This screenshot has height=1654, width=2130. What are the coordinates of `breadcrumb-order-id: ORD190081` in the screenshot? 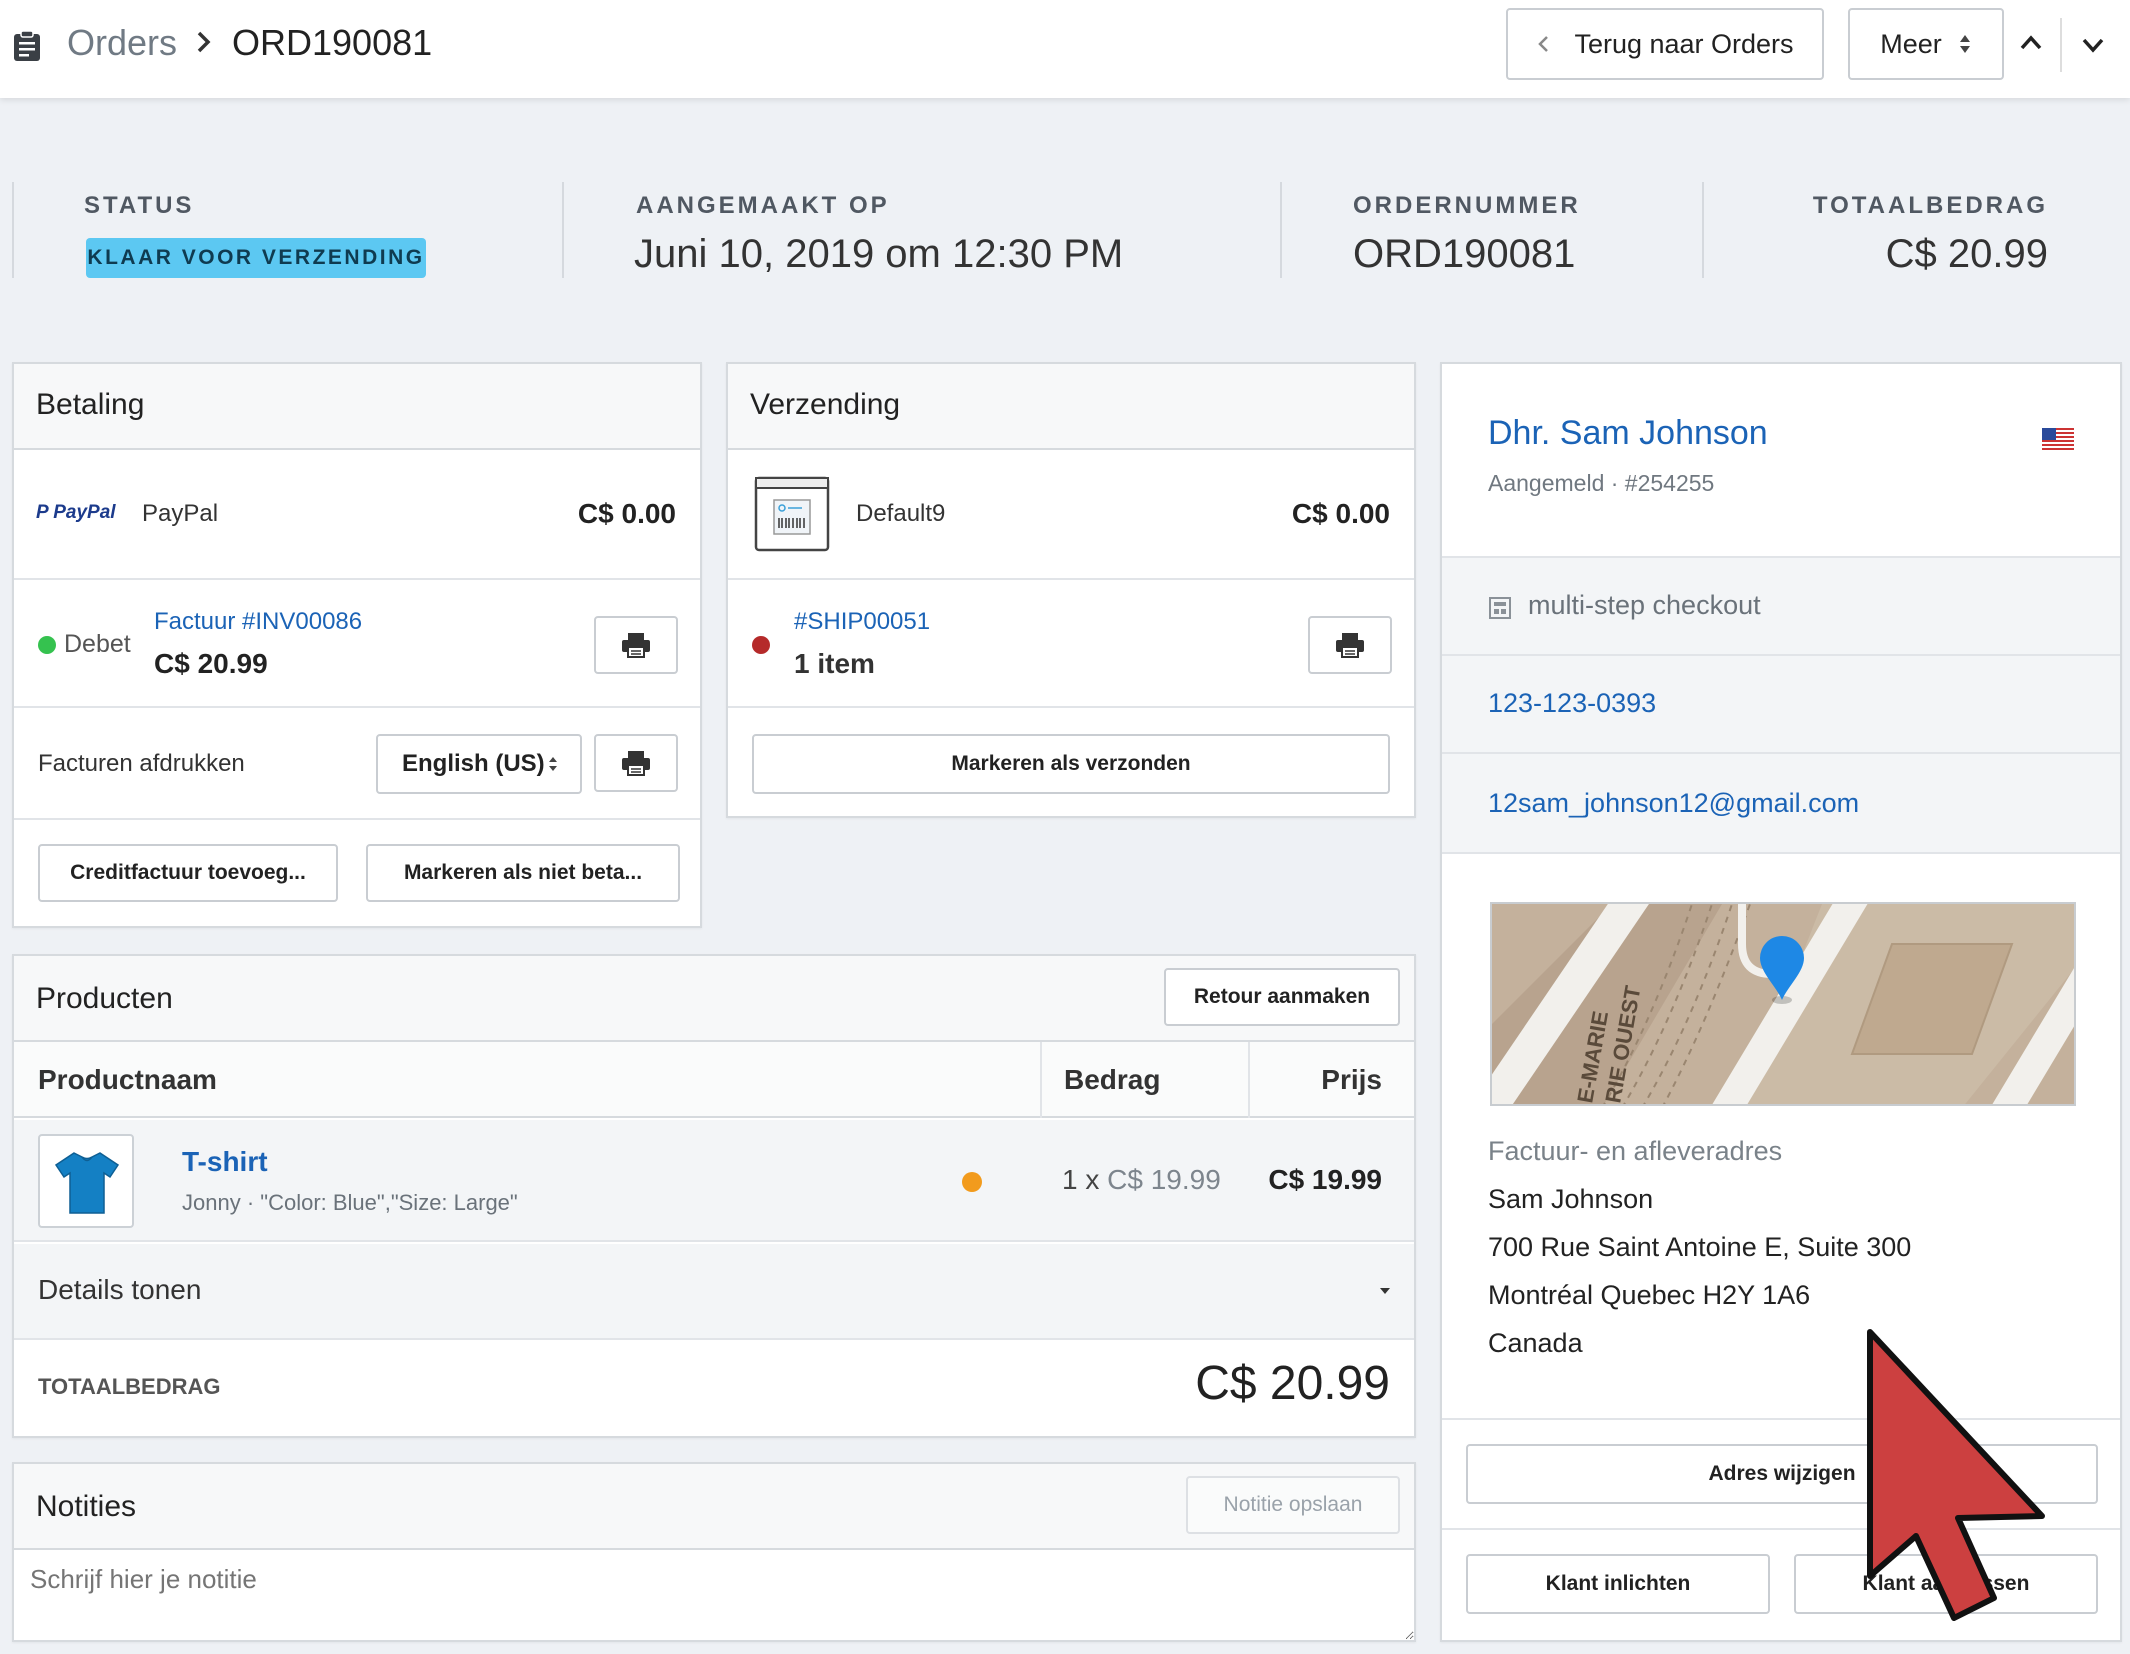 It's located at (332, 42).